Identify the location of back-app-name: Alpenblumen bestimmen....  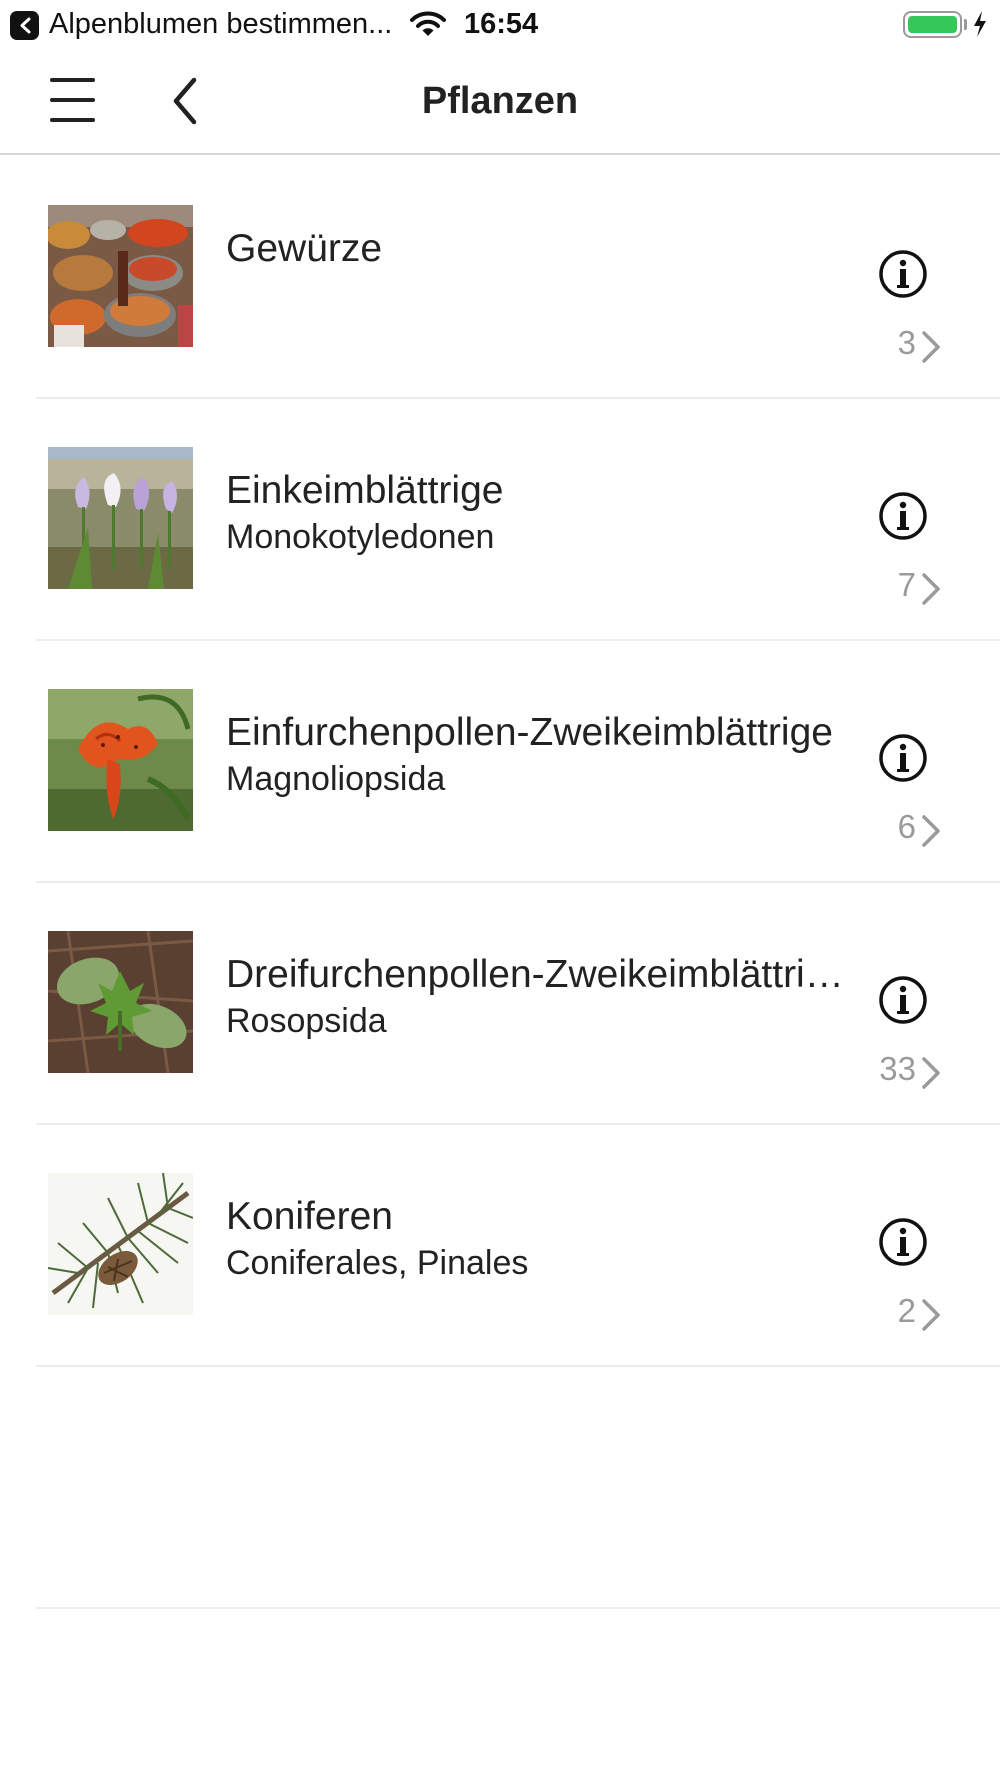
(220, 24).